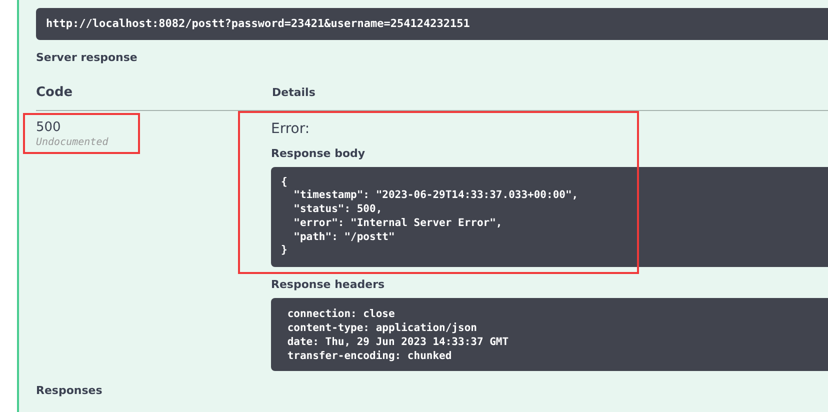  What do you see at coordinates (70, 390) in the screenshot?
I see `responses-title: Responses` at bounding box center [70, 390].